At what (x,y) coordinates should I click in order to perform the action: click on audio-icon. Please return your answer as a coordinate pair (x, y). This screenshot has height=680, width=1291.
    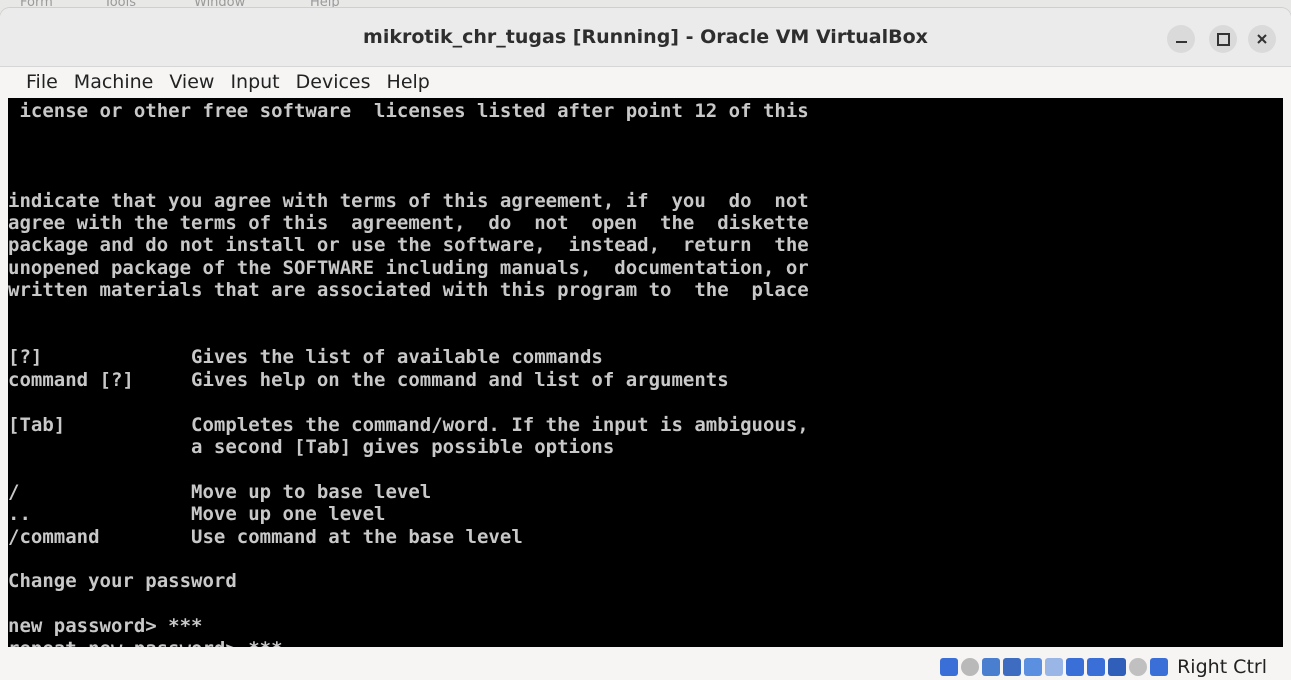
    Looking at the image, I should click on (991, 667).